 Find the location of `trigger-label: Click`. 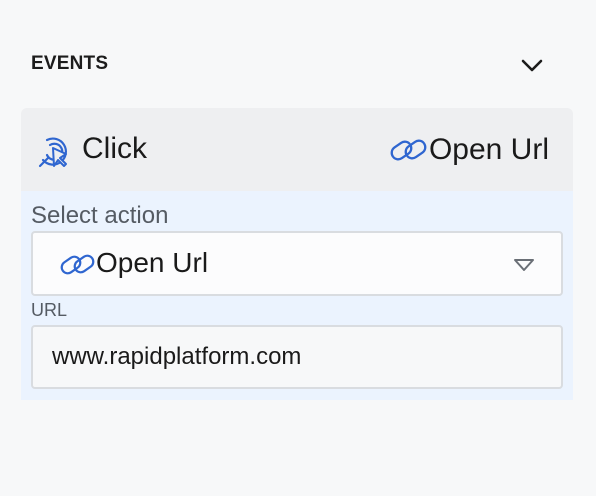

trigger-label: Click is located at coordinates (114, 148).